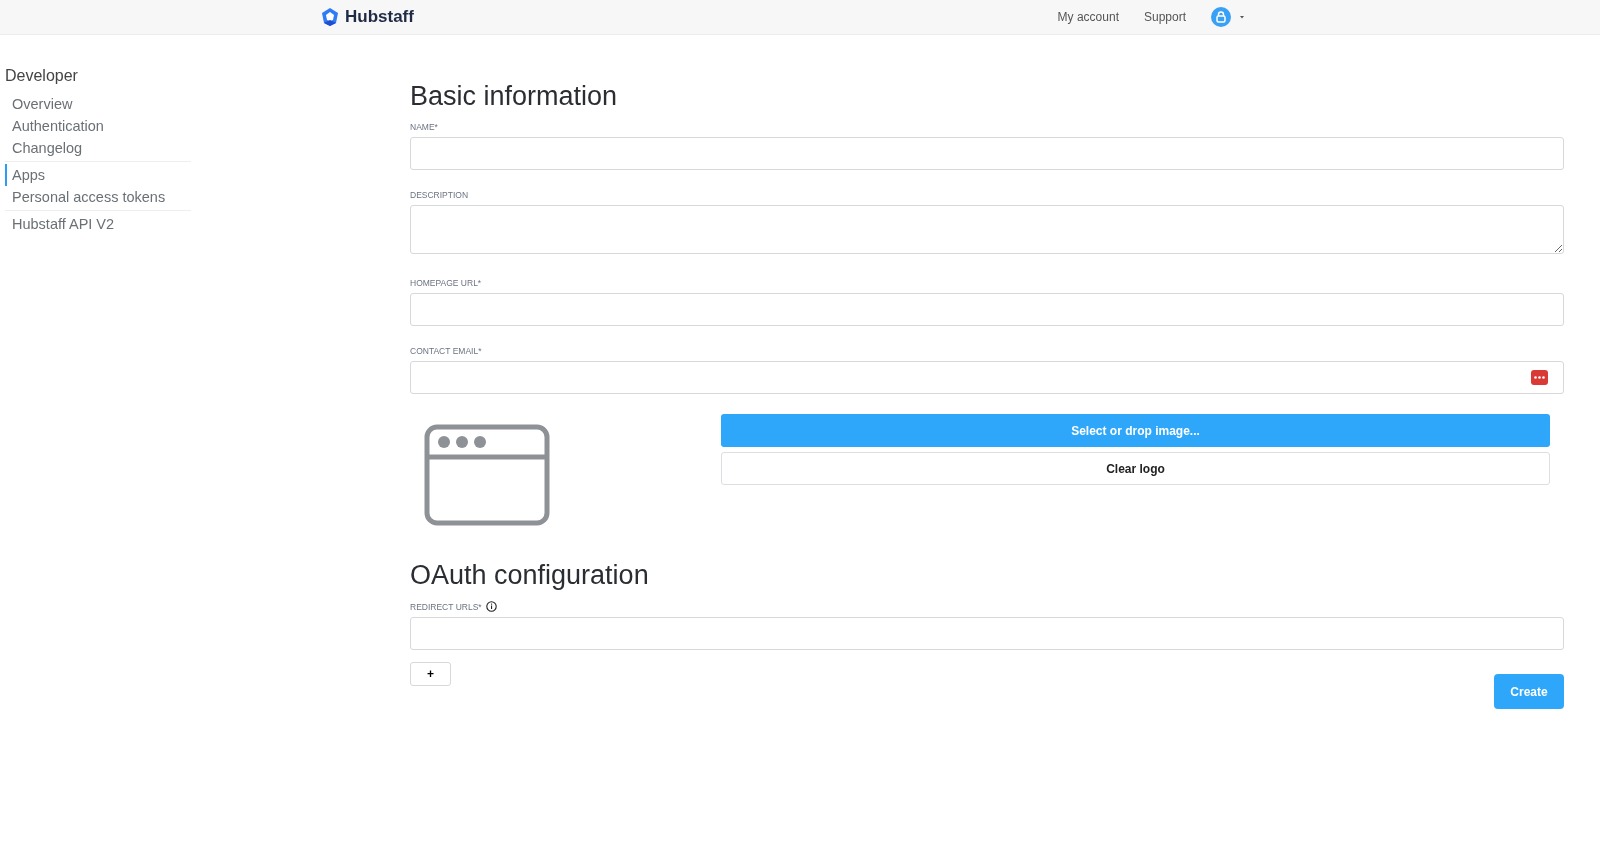  Describe the element at coordinates (98, 126) in the screenshot. I see `sidebar-item: Authentication` at that location.